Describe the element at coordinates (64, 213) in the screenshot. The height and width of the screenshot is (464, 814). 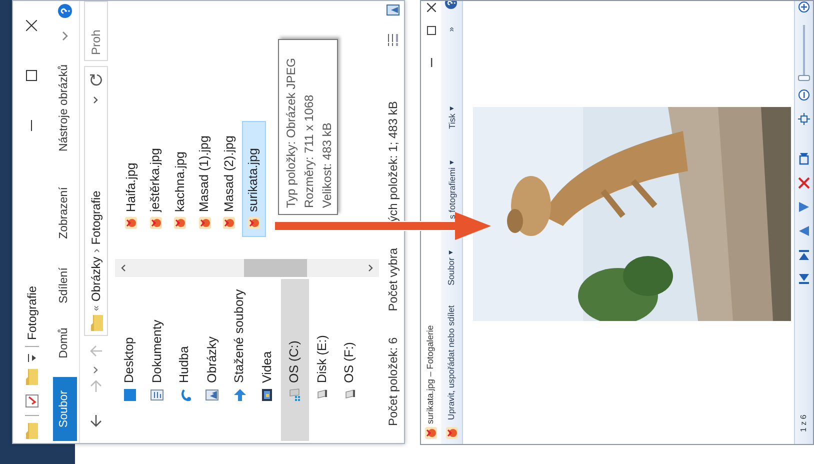
I see `ribbon-tab: Zobrazení` at that location.